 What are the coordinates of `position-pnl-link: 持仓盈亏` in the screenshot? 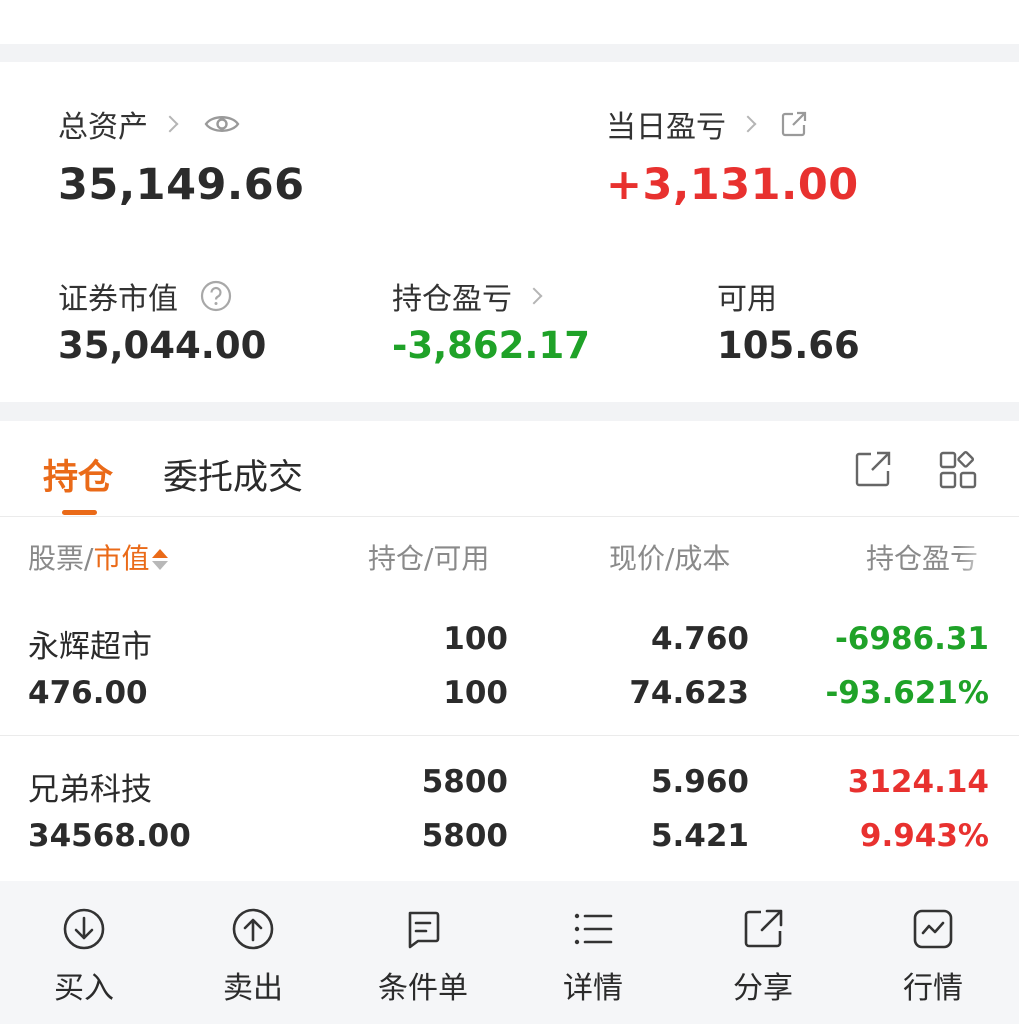 It's located at (467, 296).